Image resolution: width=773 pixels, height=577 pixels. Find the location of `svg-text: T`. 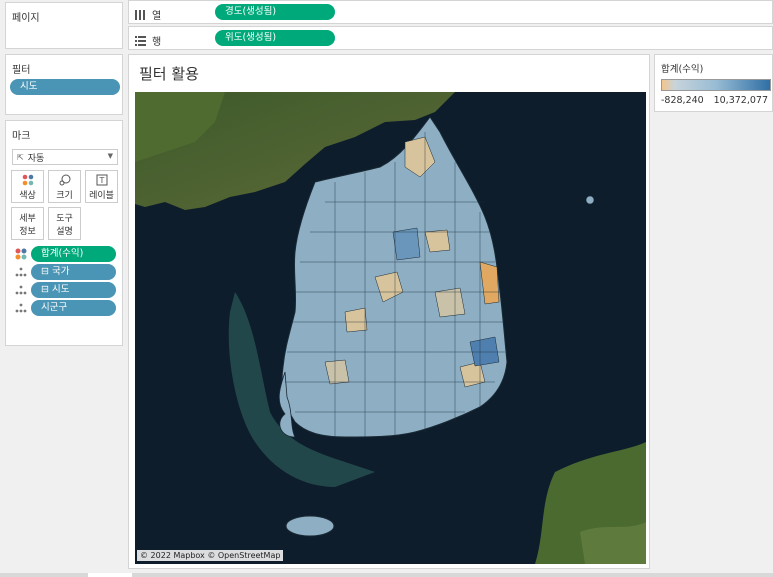

svg-text: T is located at coordinates (101, 180).